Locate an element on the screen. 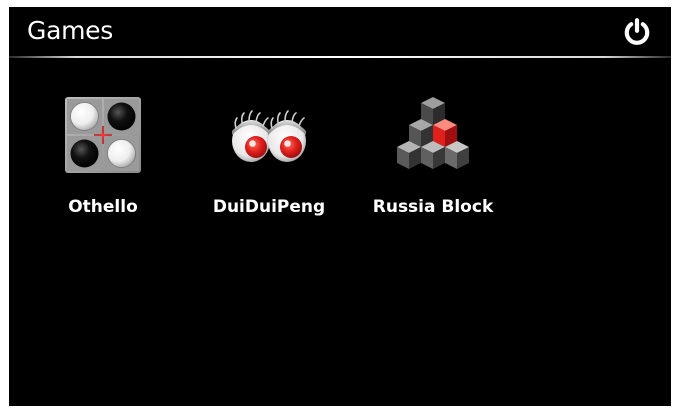 Image resolution: width=680 pixels, height=410 pixels. othello-icon is located at coordinates (103, 135).